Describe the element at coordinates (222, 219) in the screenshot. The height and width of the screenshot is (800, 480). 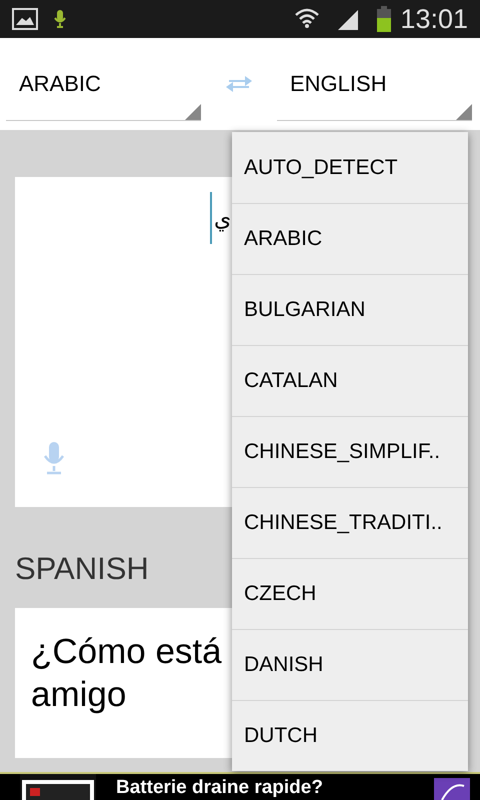
I see `input-text: ي` at that location.